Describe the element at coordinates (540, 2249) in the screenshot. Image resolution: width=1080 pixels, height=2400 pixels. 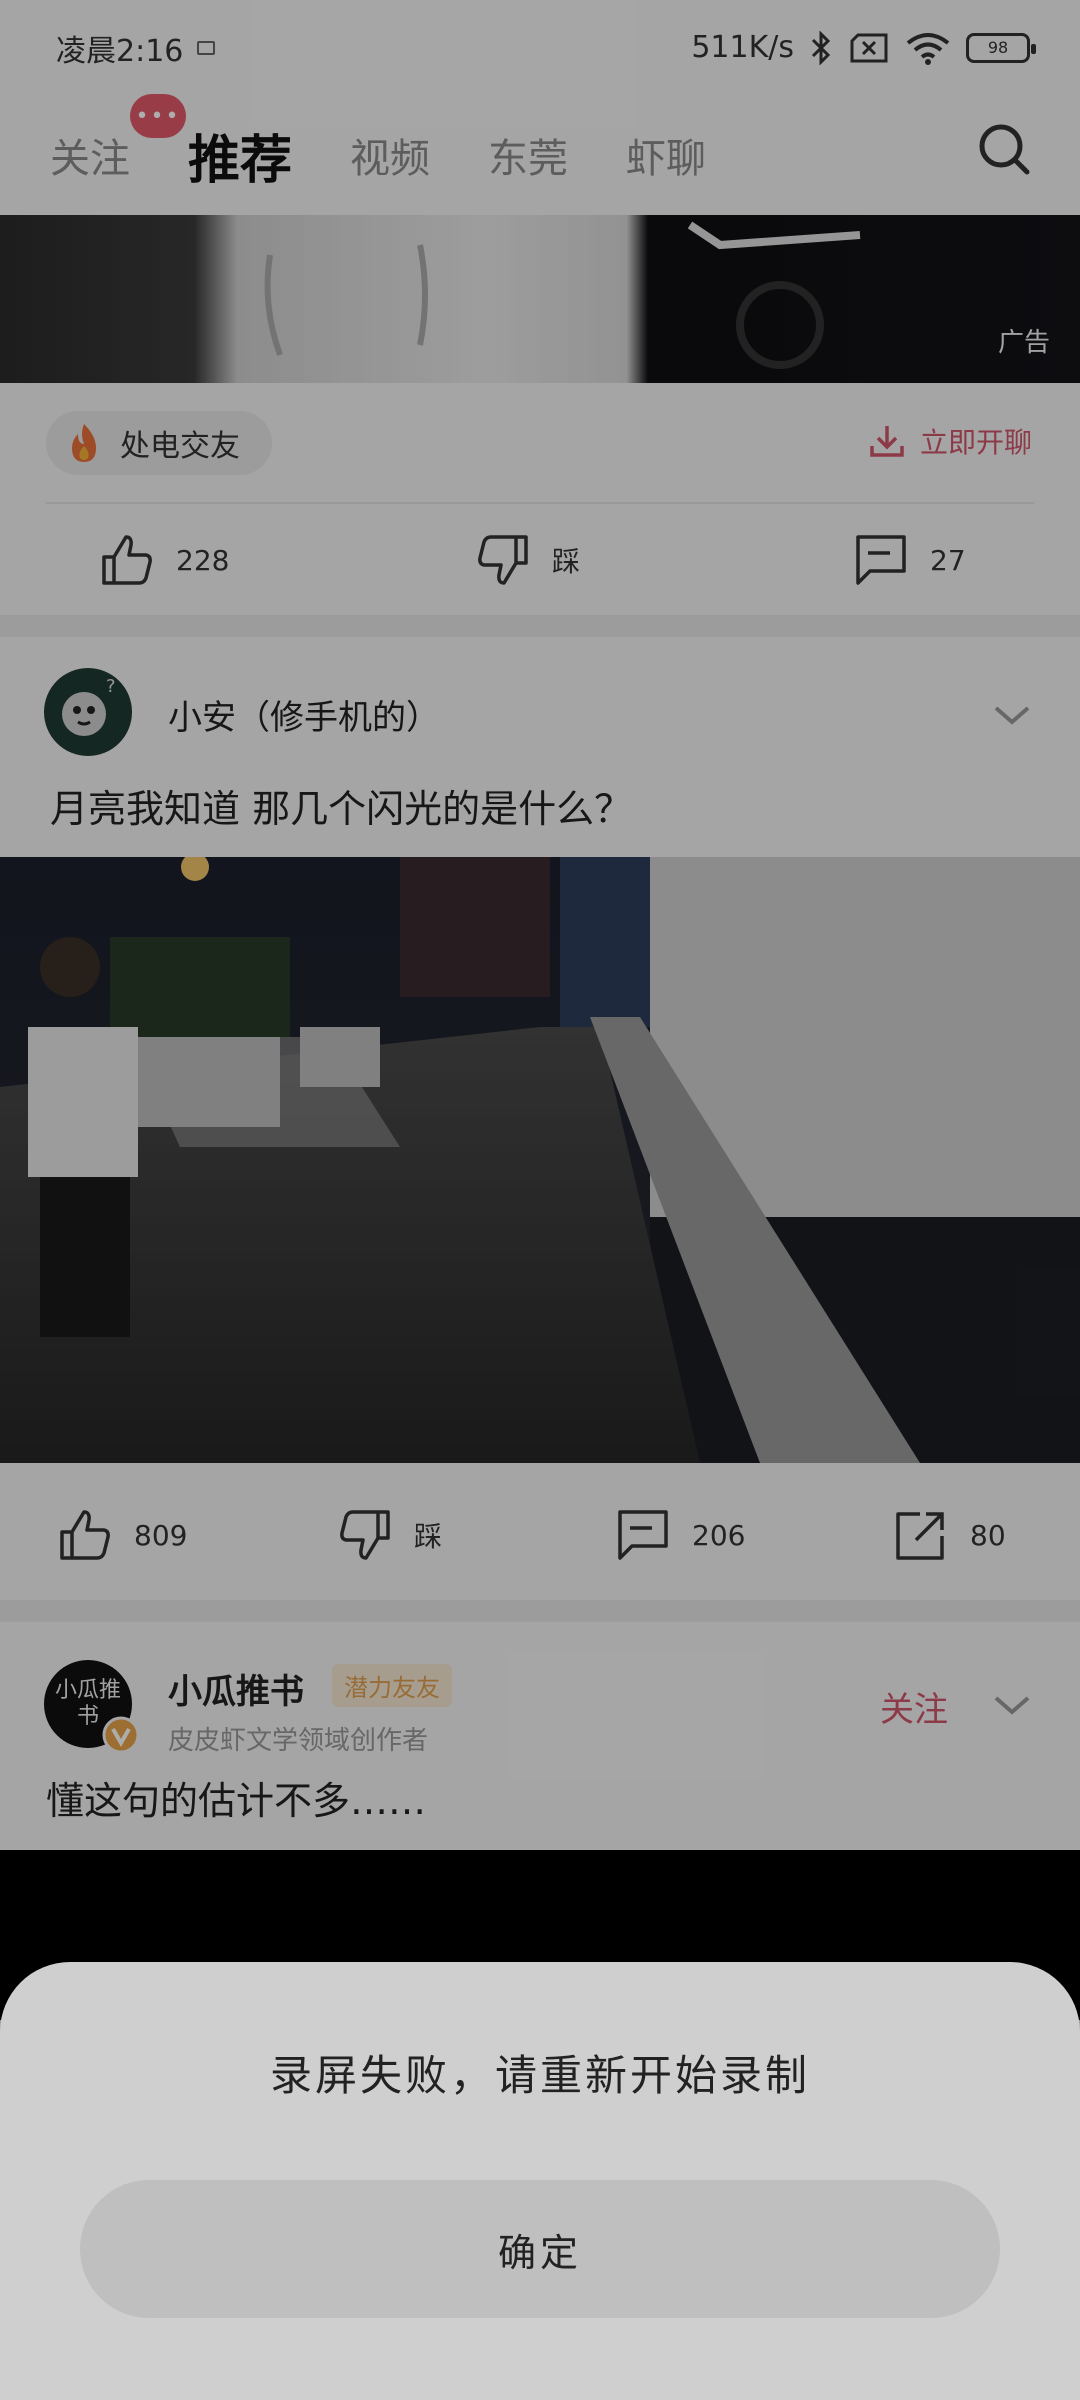
I see `confirm-button: 确定` at that location.